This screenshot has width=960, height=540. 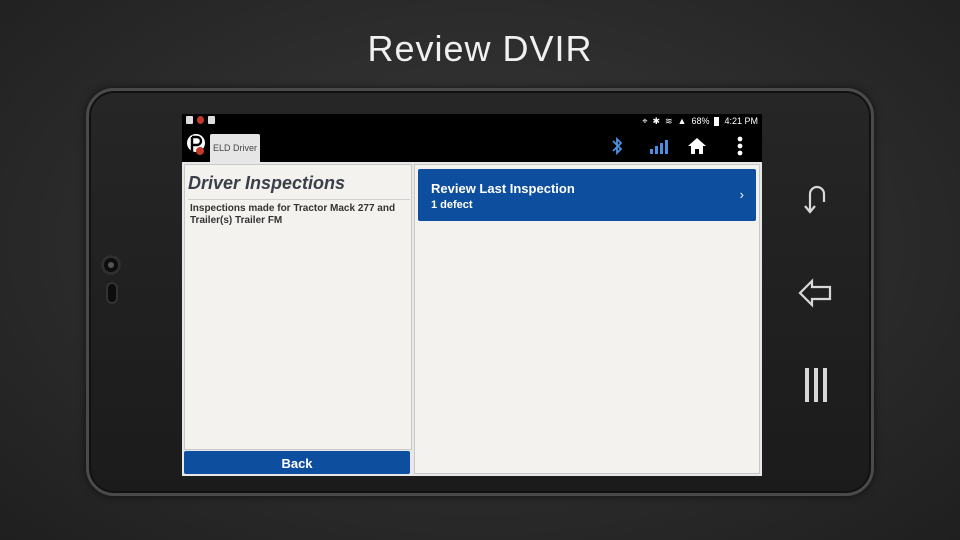 What do you see at coordinates (297, 462) in the screenshot?
I see `back-button: Back` at bounding box center [297, 462].